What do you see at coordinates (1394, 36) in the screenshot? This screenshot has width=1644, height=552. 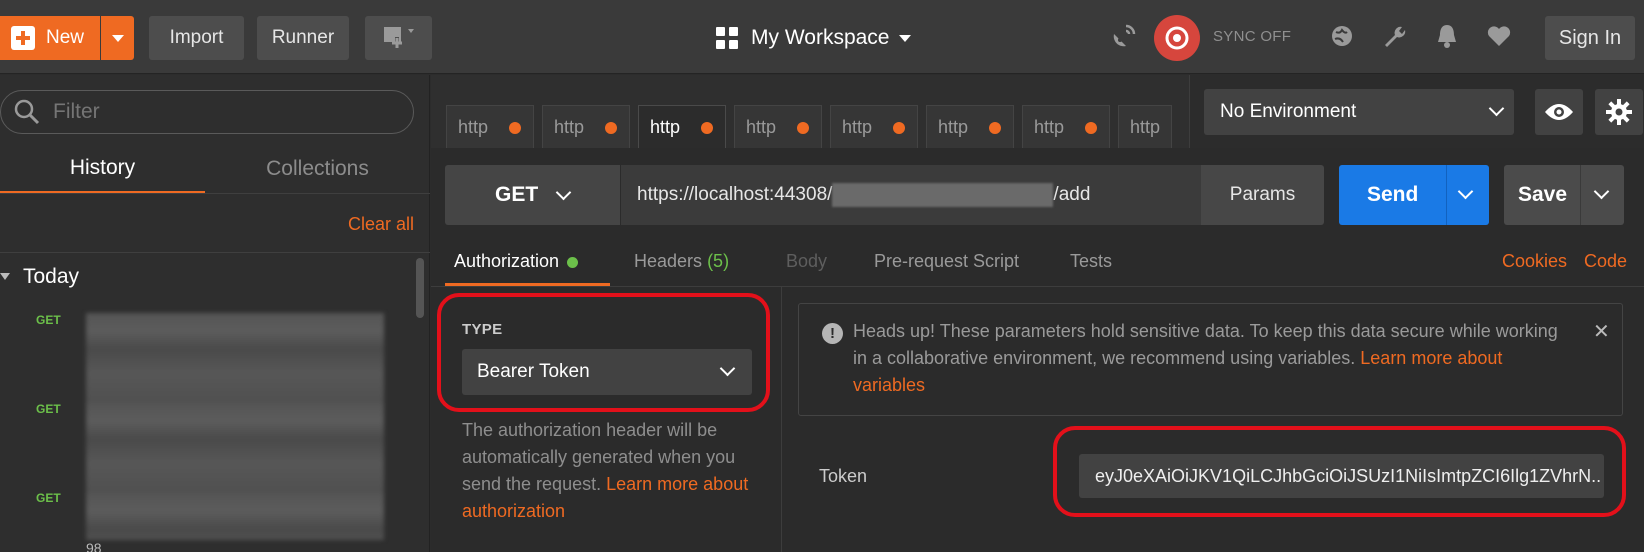 I see `wrench-icon` at bounding box center [1394, 36].